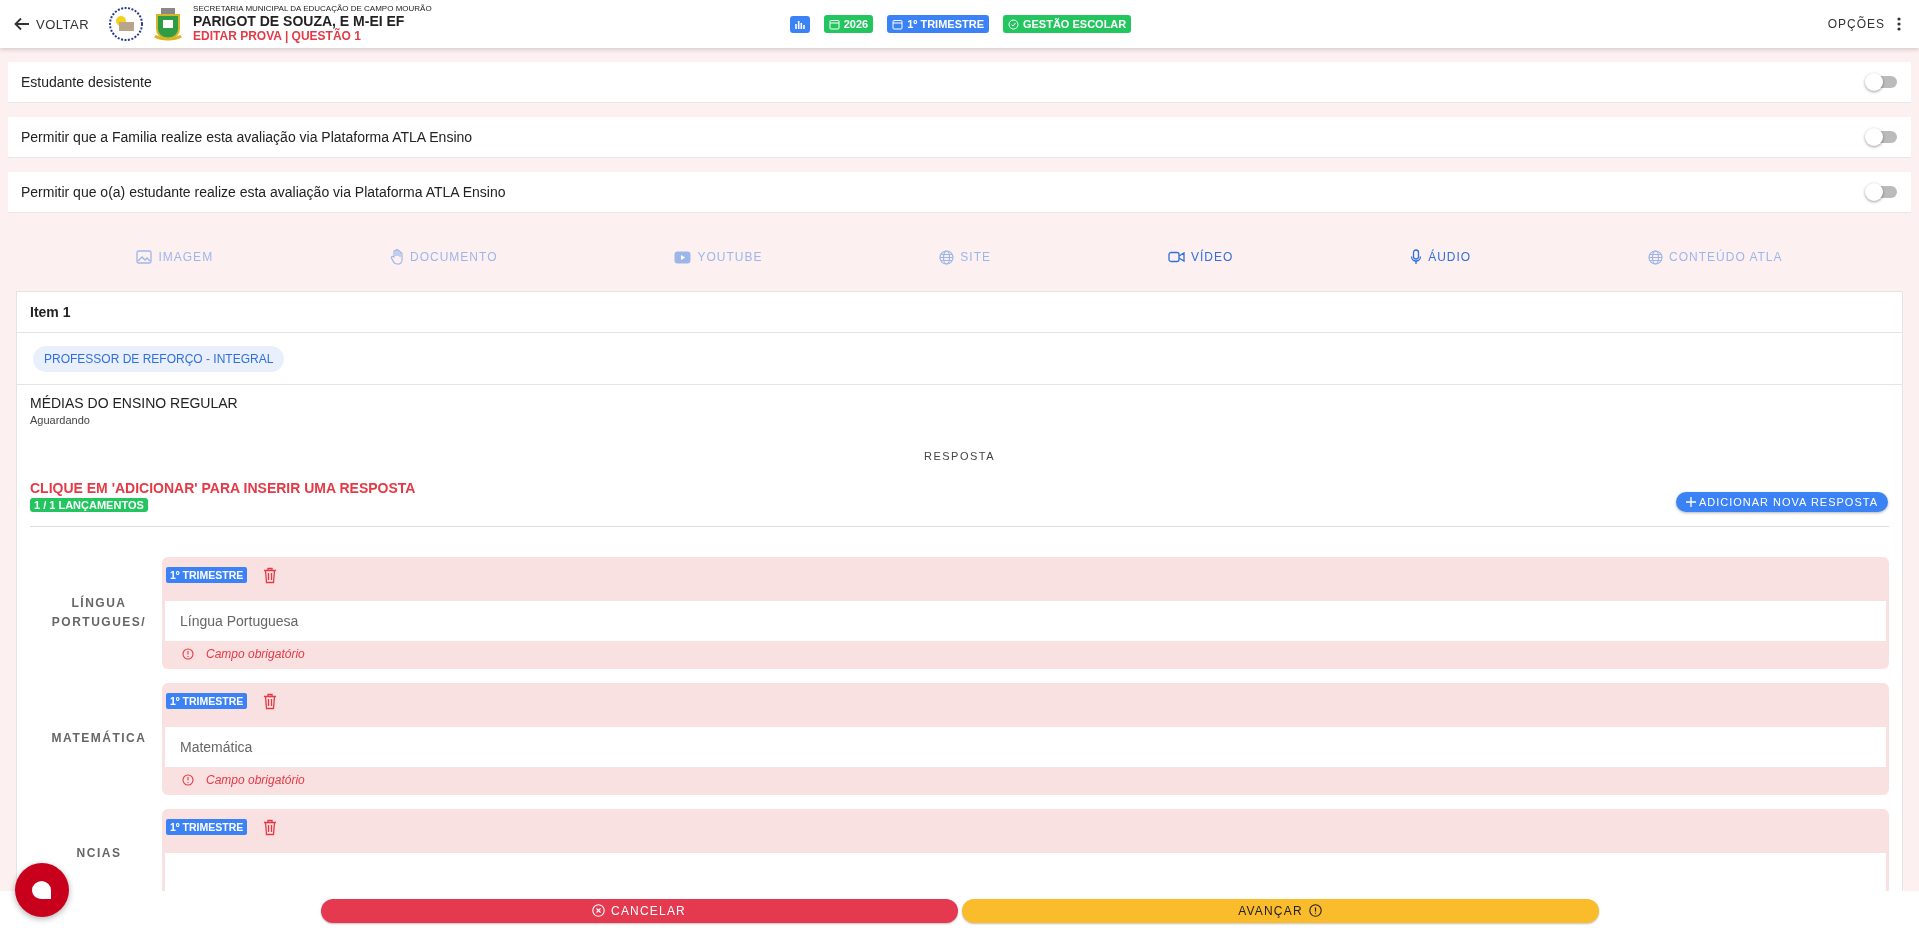 The width and height of the screenshot is (1919, 934). Describe the element at coordinates (1280, 910) in the screenshot. I see `advance-button: AVANÇAR` at that location.